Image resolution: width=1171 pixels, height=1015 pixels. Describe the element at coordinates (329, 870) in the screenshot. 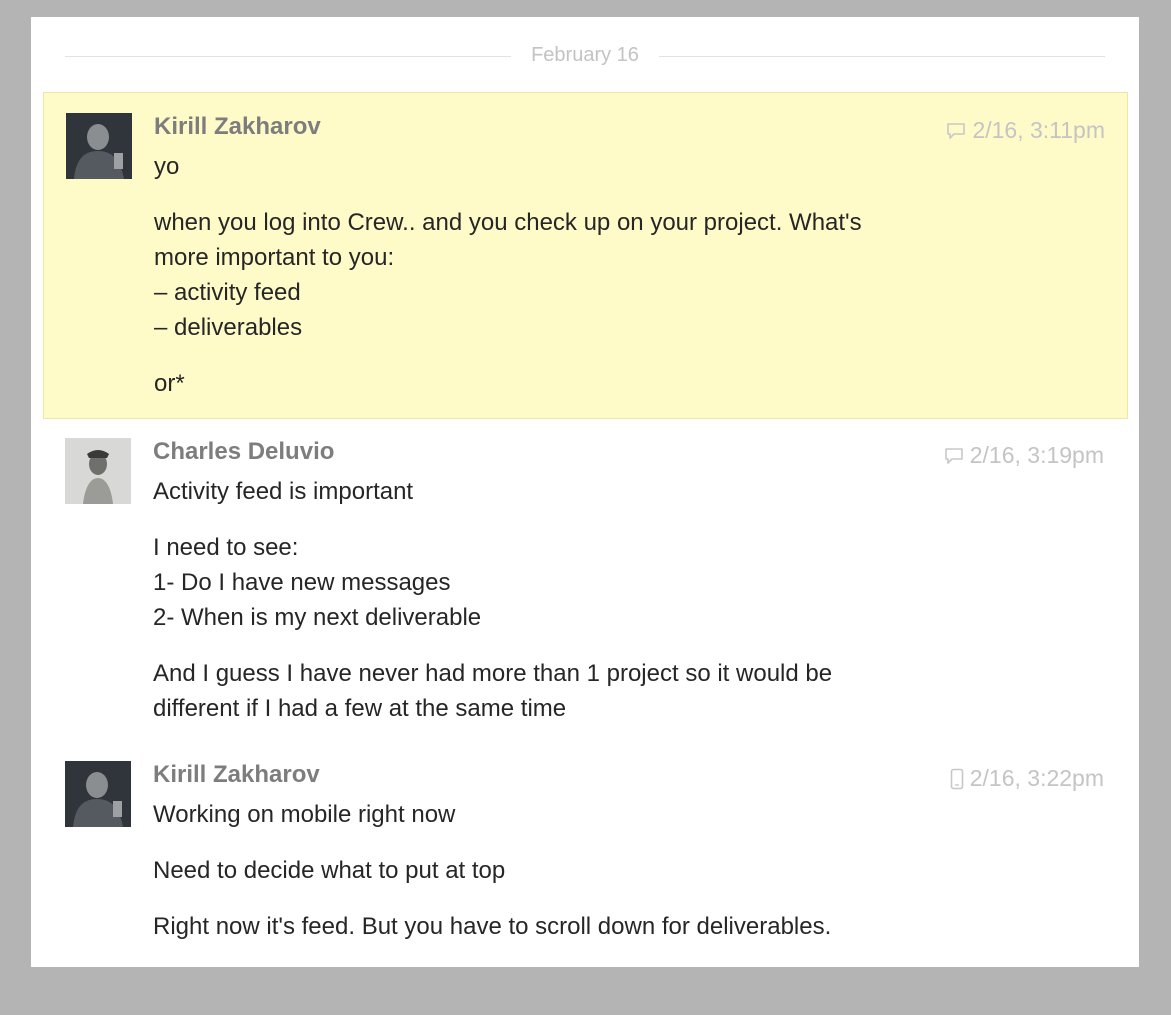

I see `message-line: Need to decide what to put at top` at that location.